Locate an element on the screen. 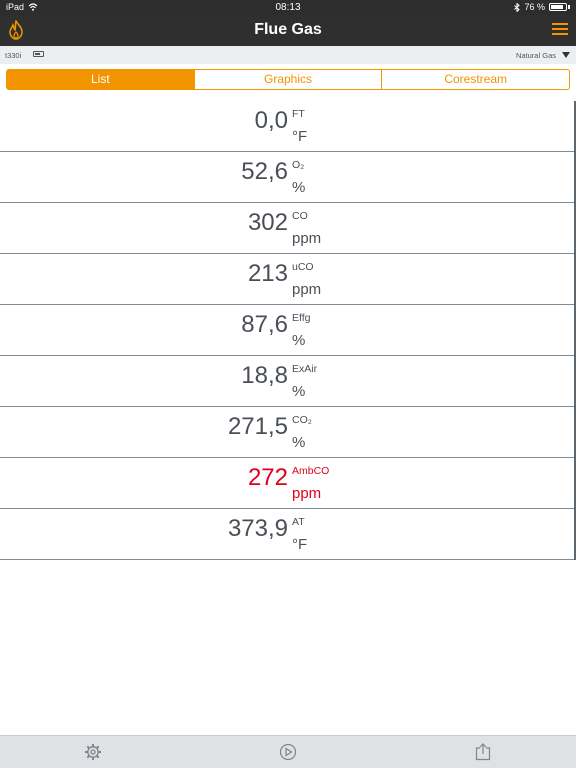 The height and width of the screenshot is (768, 576). list-item: 52,6 O₂ % is located at coordinates (288, 177).